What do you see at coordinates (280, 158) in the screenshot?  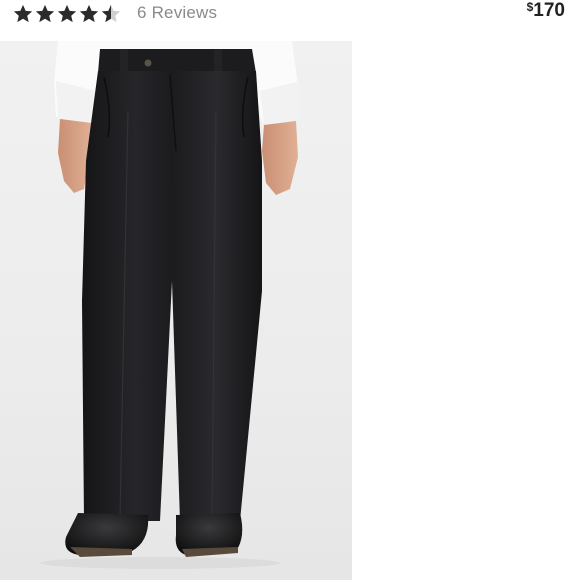 I see `right-hand` at bounding box center [280, 158].